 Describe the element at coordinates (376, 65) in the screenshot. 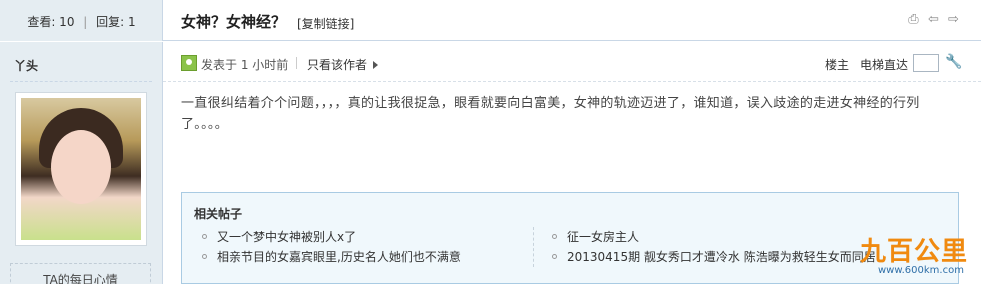

I see `arrow-right-icon` at that location.